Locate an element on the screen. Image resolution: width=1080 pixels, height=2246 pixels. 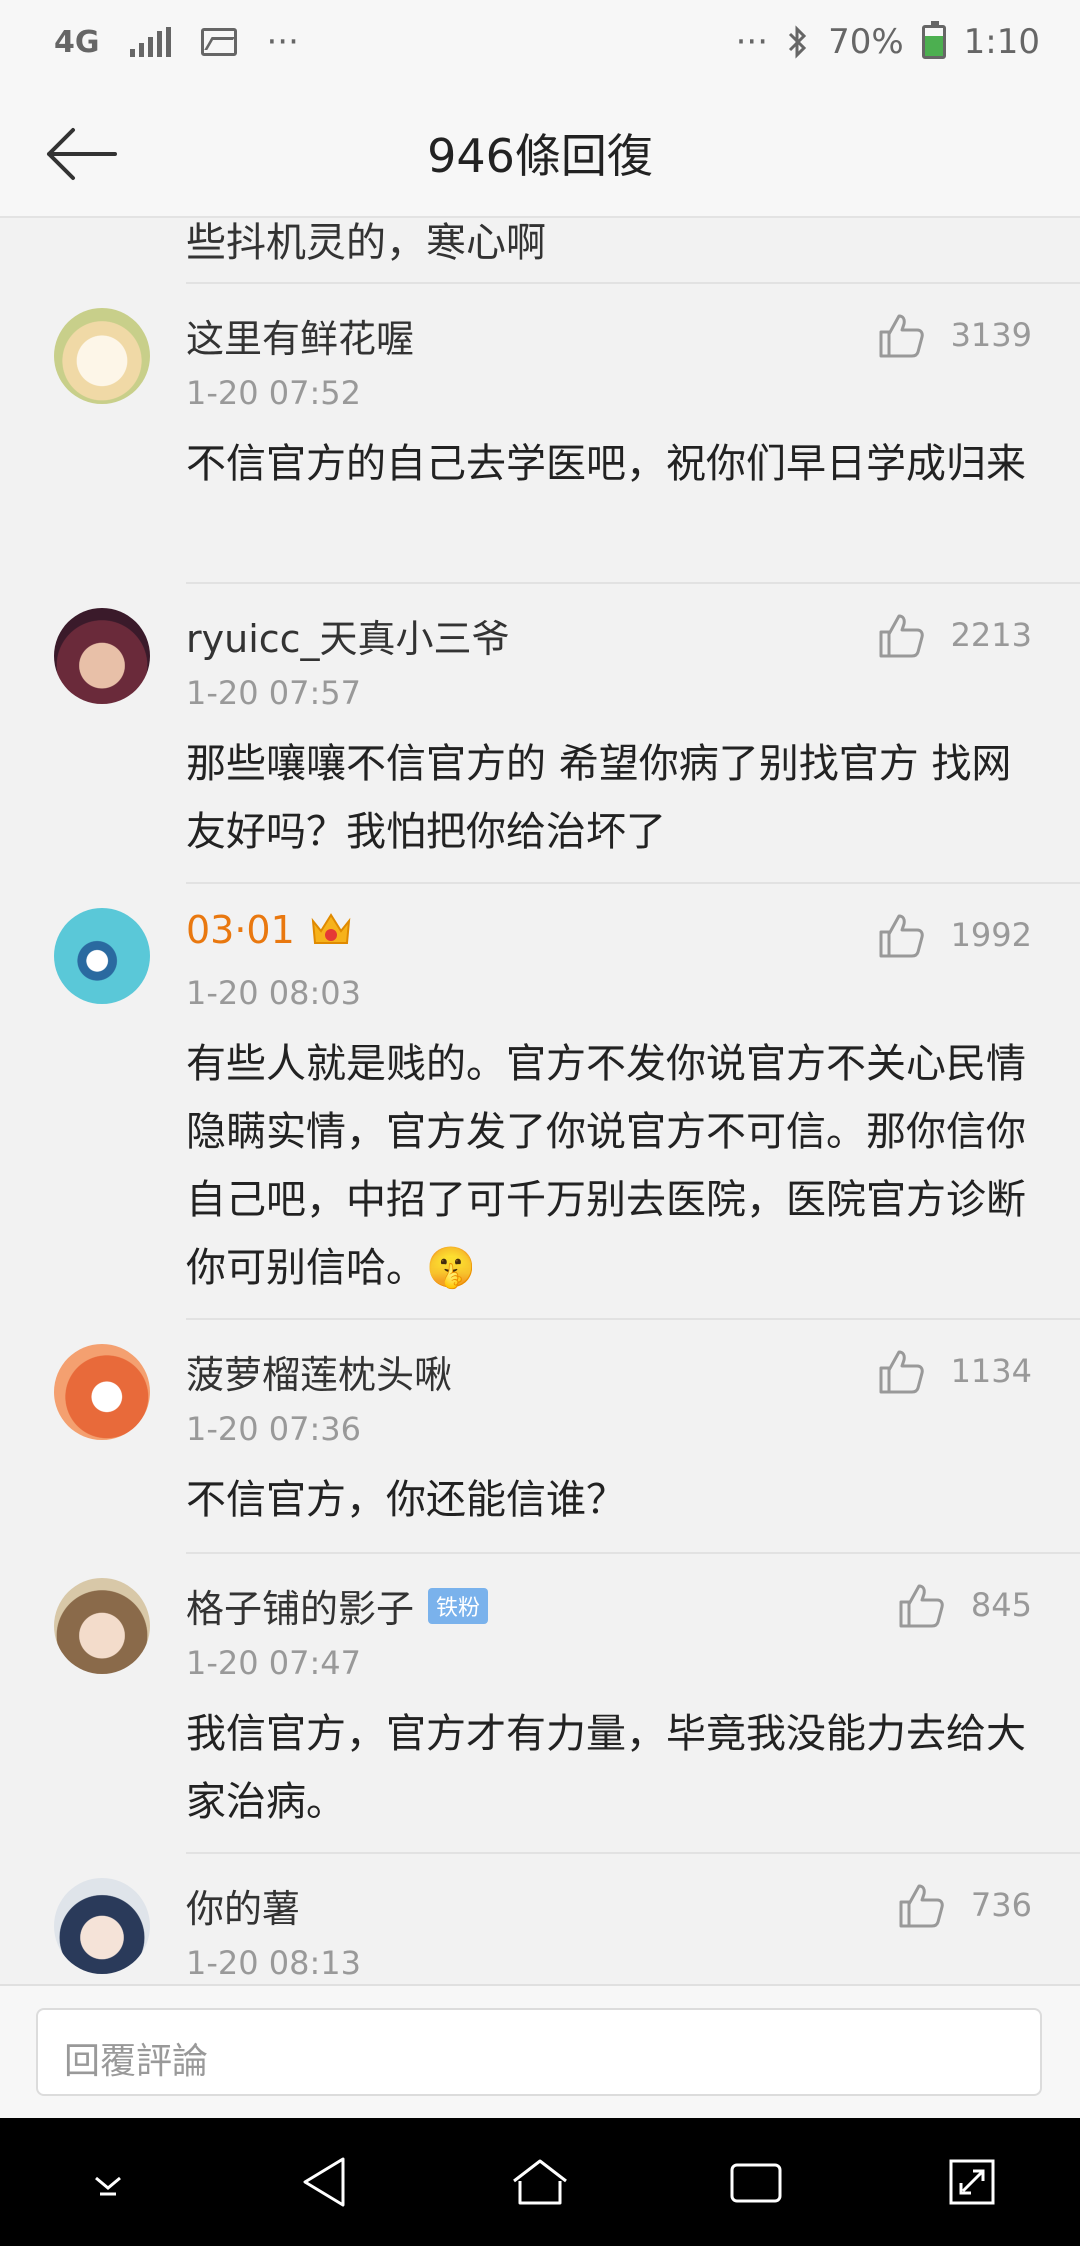
back-nav-button is located at coordinates (324, 2182).